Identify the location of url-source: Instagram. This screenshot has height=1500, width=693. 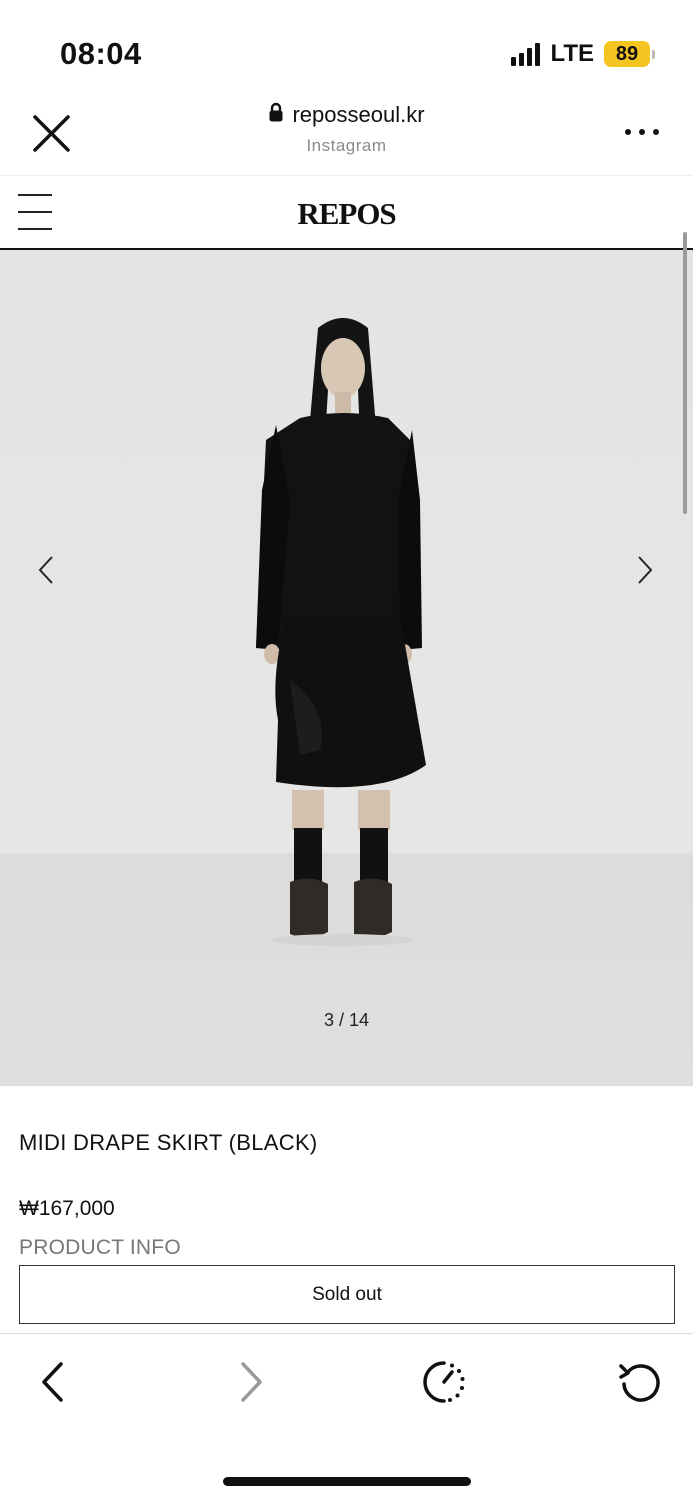
(346, 145).